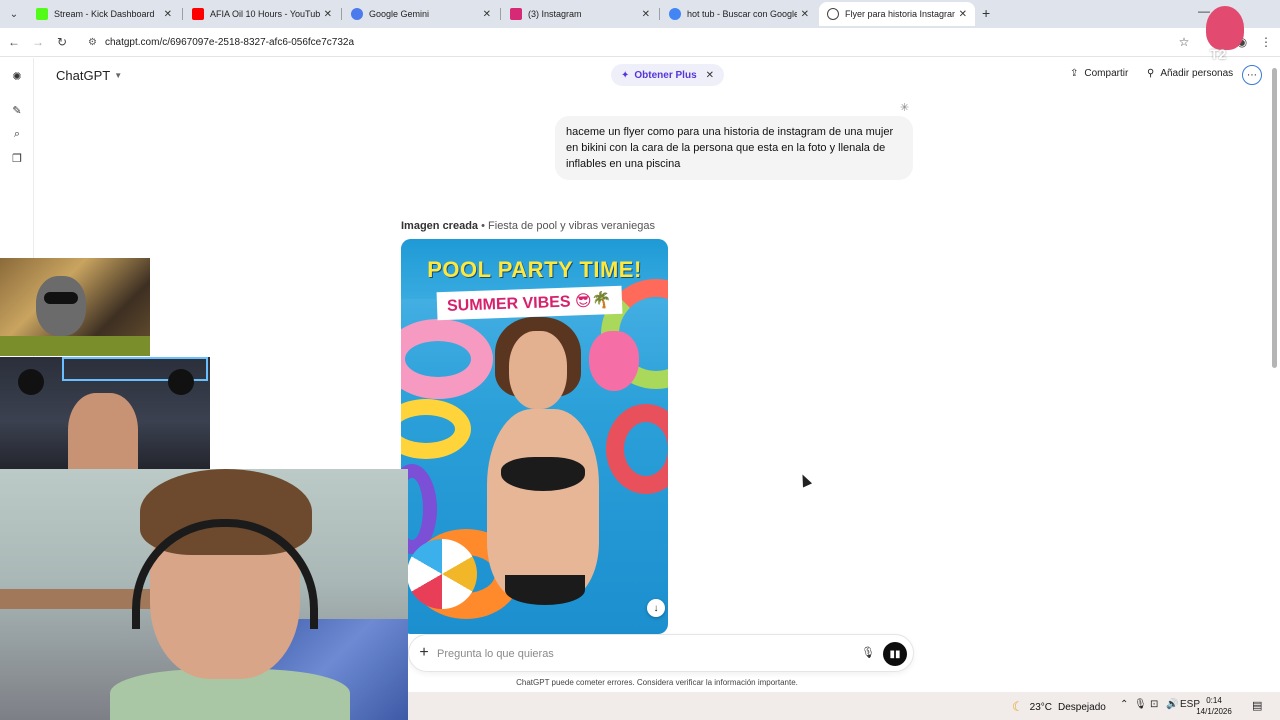 The image size is (1280, 720). I want to click on boxing-glove-right, so click(181, 382).